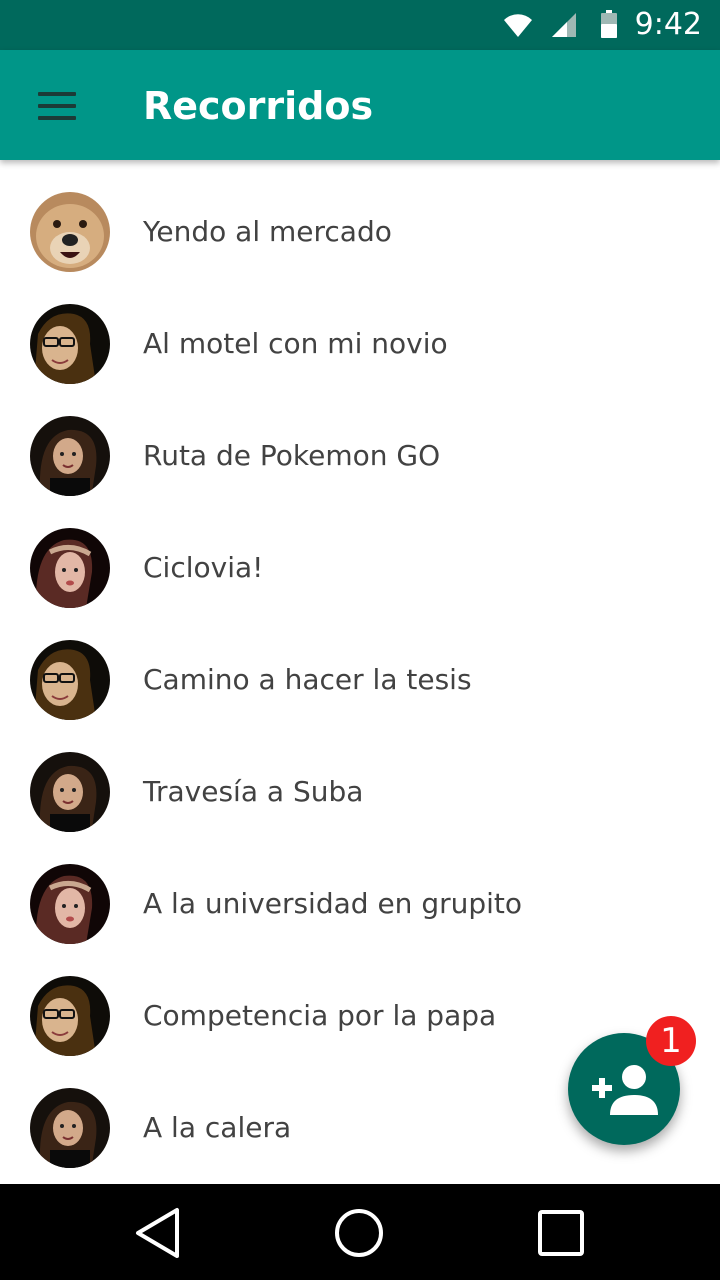  I want to click on list-item: Travesía a Suba, so click(360, 792).